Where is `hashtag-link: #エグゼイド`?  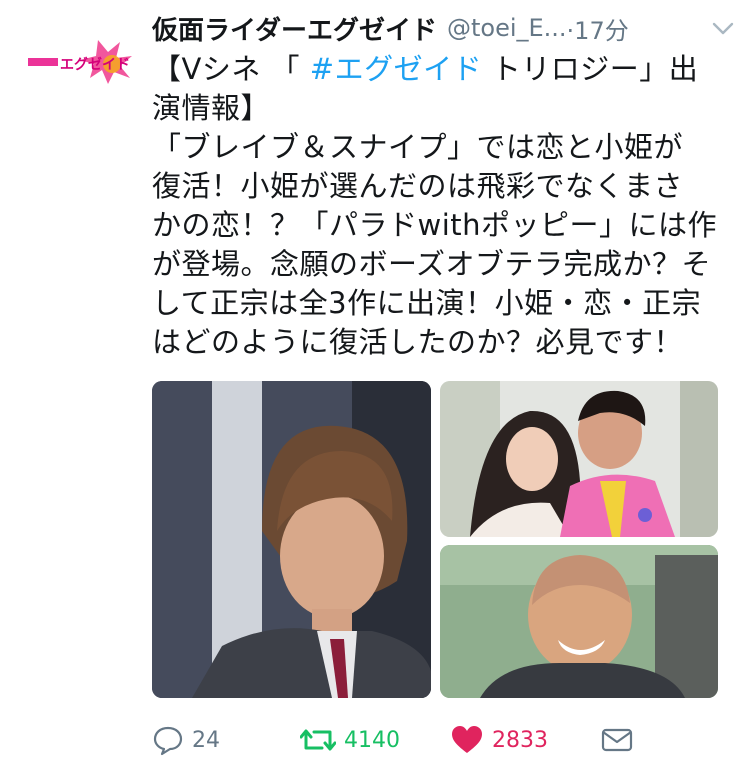
hashtag-link: #エグゼイド is located at coordinates (396, 69).